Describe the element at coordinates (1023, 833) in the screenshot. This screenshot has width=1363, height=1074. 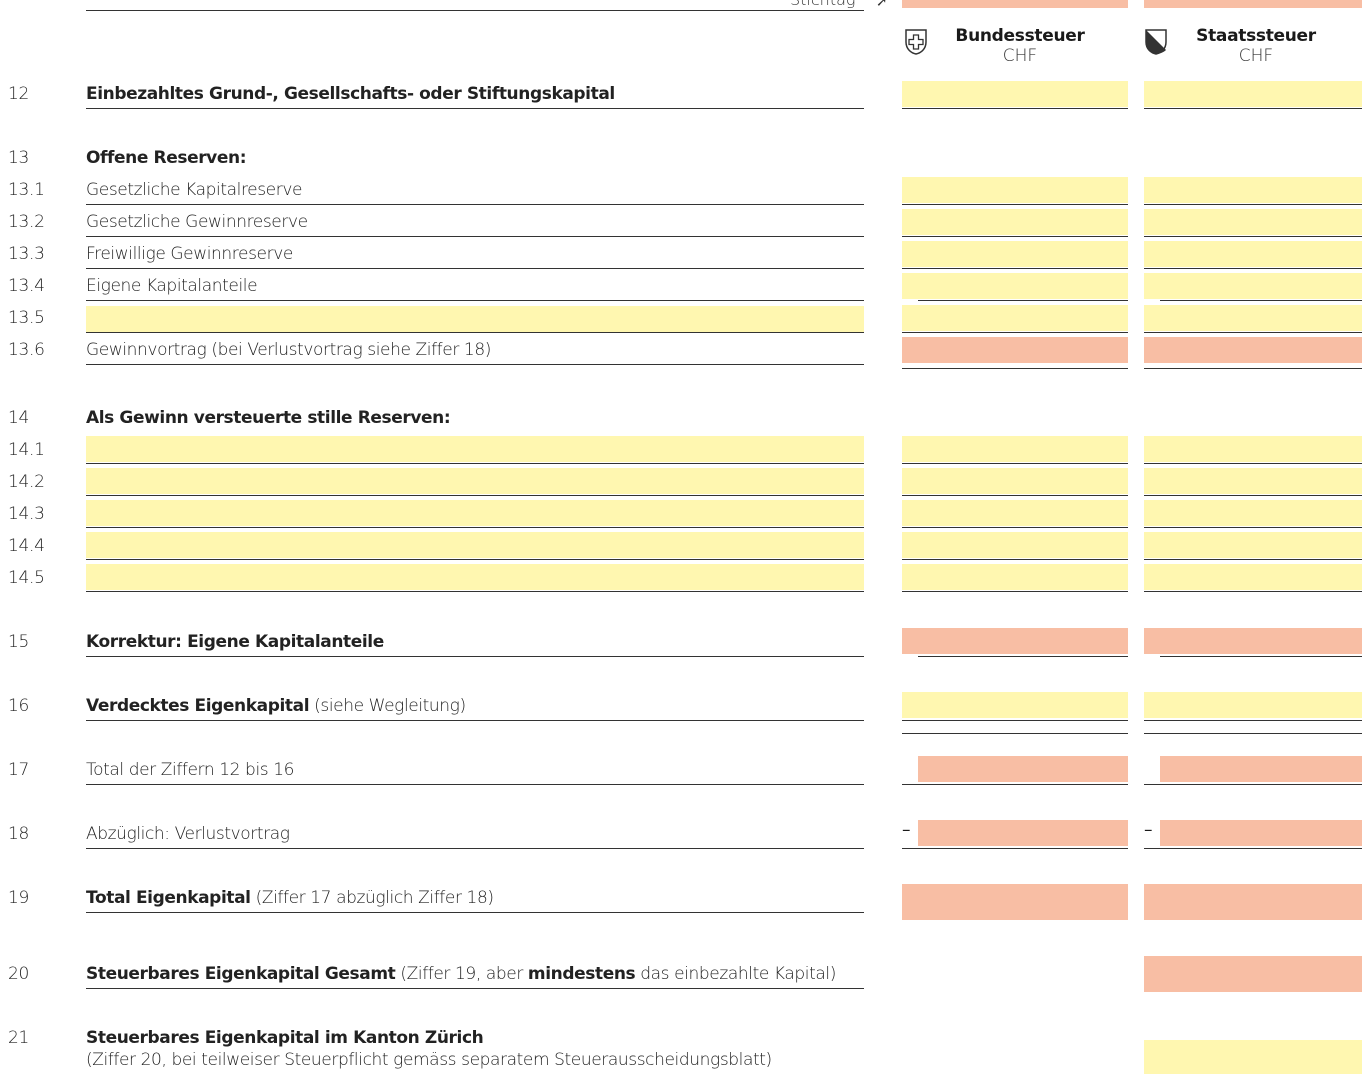
I see `field-18-federal` at that location.